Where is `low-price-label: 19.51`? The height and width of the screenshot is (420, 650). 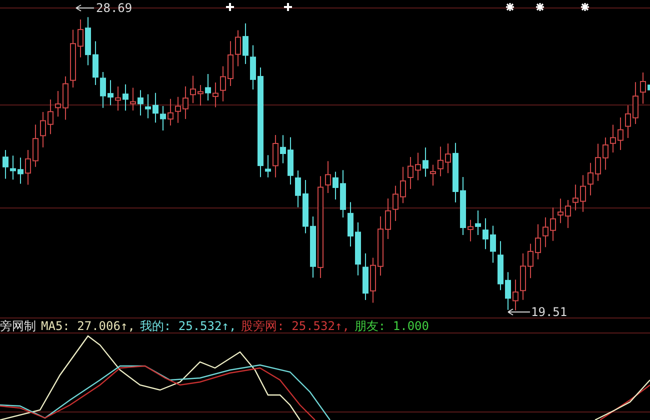 low-price-label: 19.51 is located at coordinates (549, 312).